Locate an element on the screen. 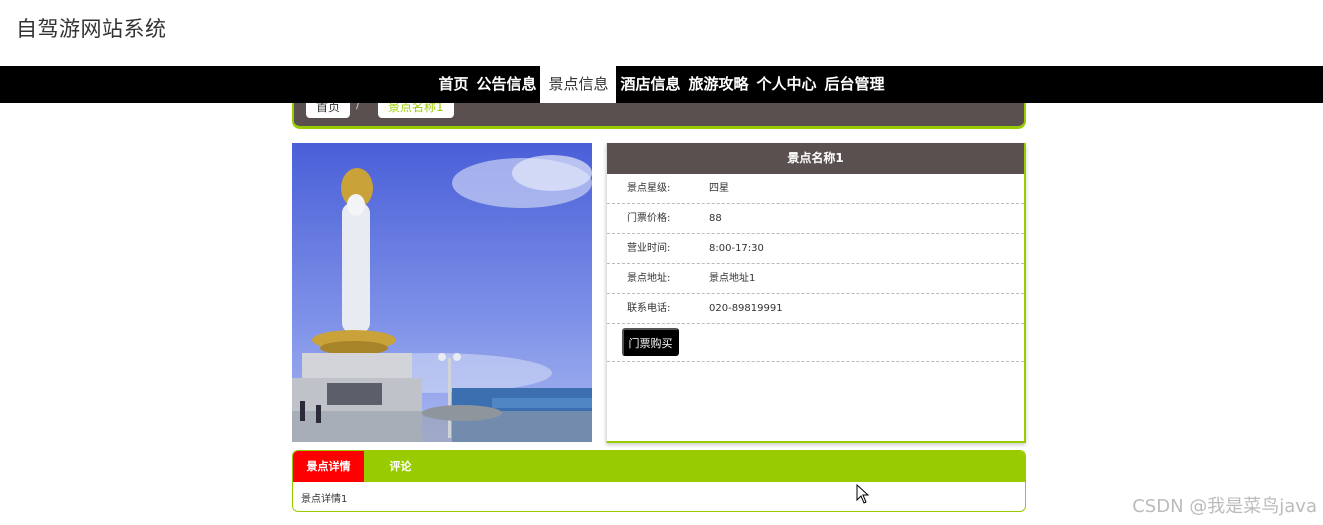 Image resolution: width=1323 pixels, height=525 pixels. detail-tabs: 景点详情 评论 景点详情1 is located at coordinates (659, 481).